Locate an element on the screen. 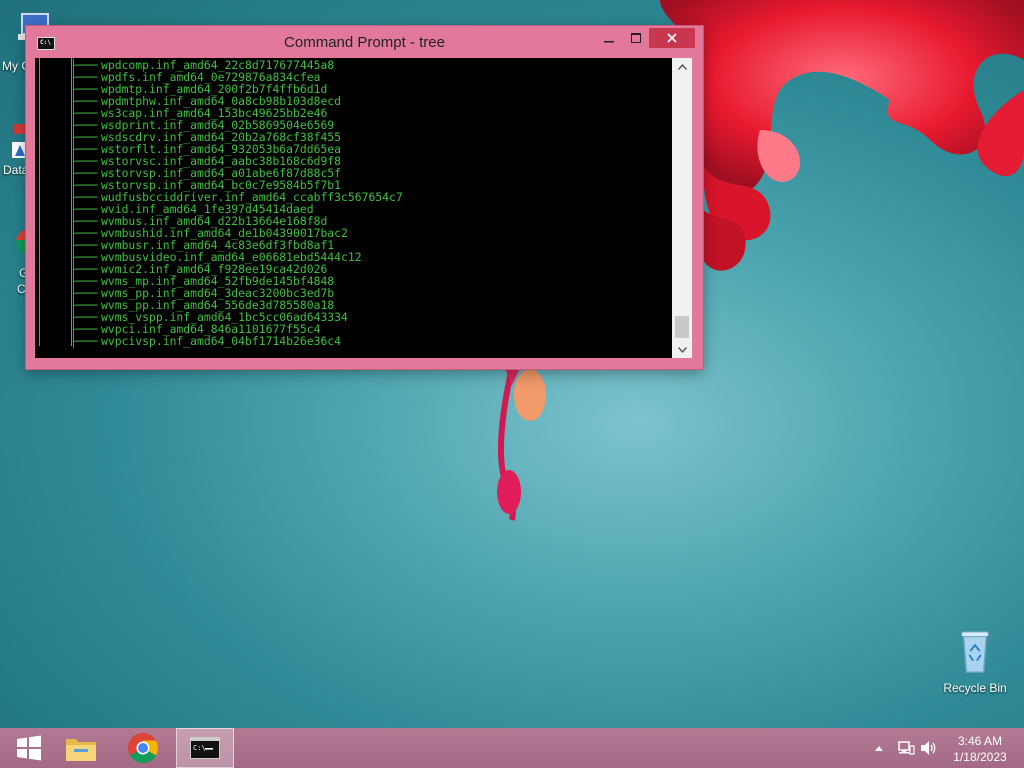  svg-text: C:\ is located at coordinates (199, 748).